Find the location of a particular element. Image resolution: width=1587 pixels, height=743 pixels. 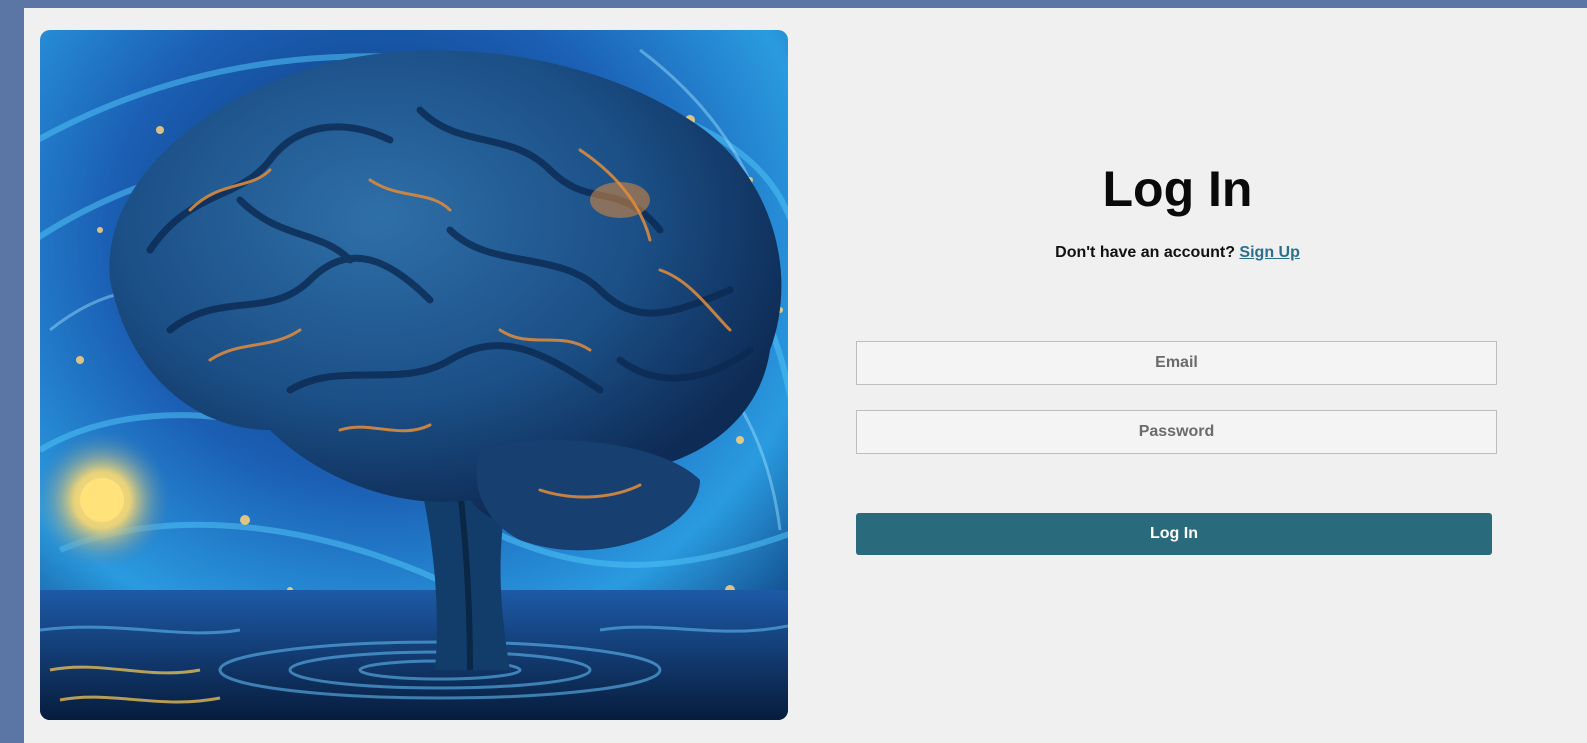

signup-prompt-line: Don't have an account? Sign Up is located at coordinates (1177, 253).